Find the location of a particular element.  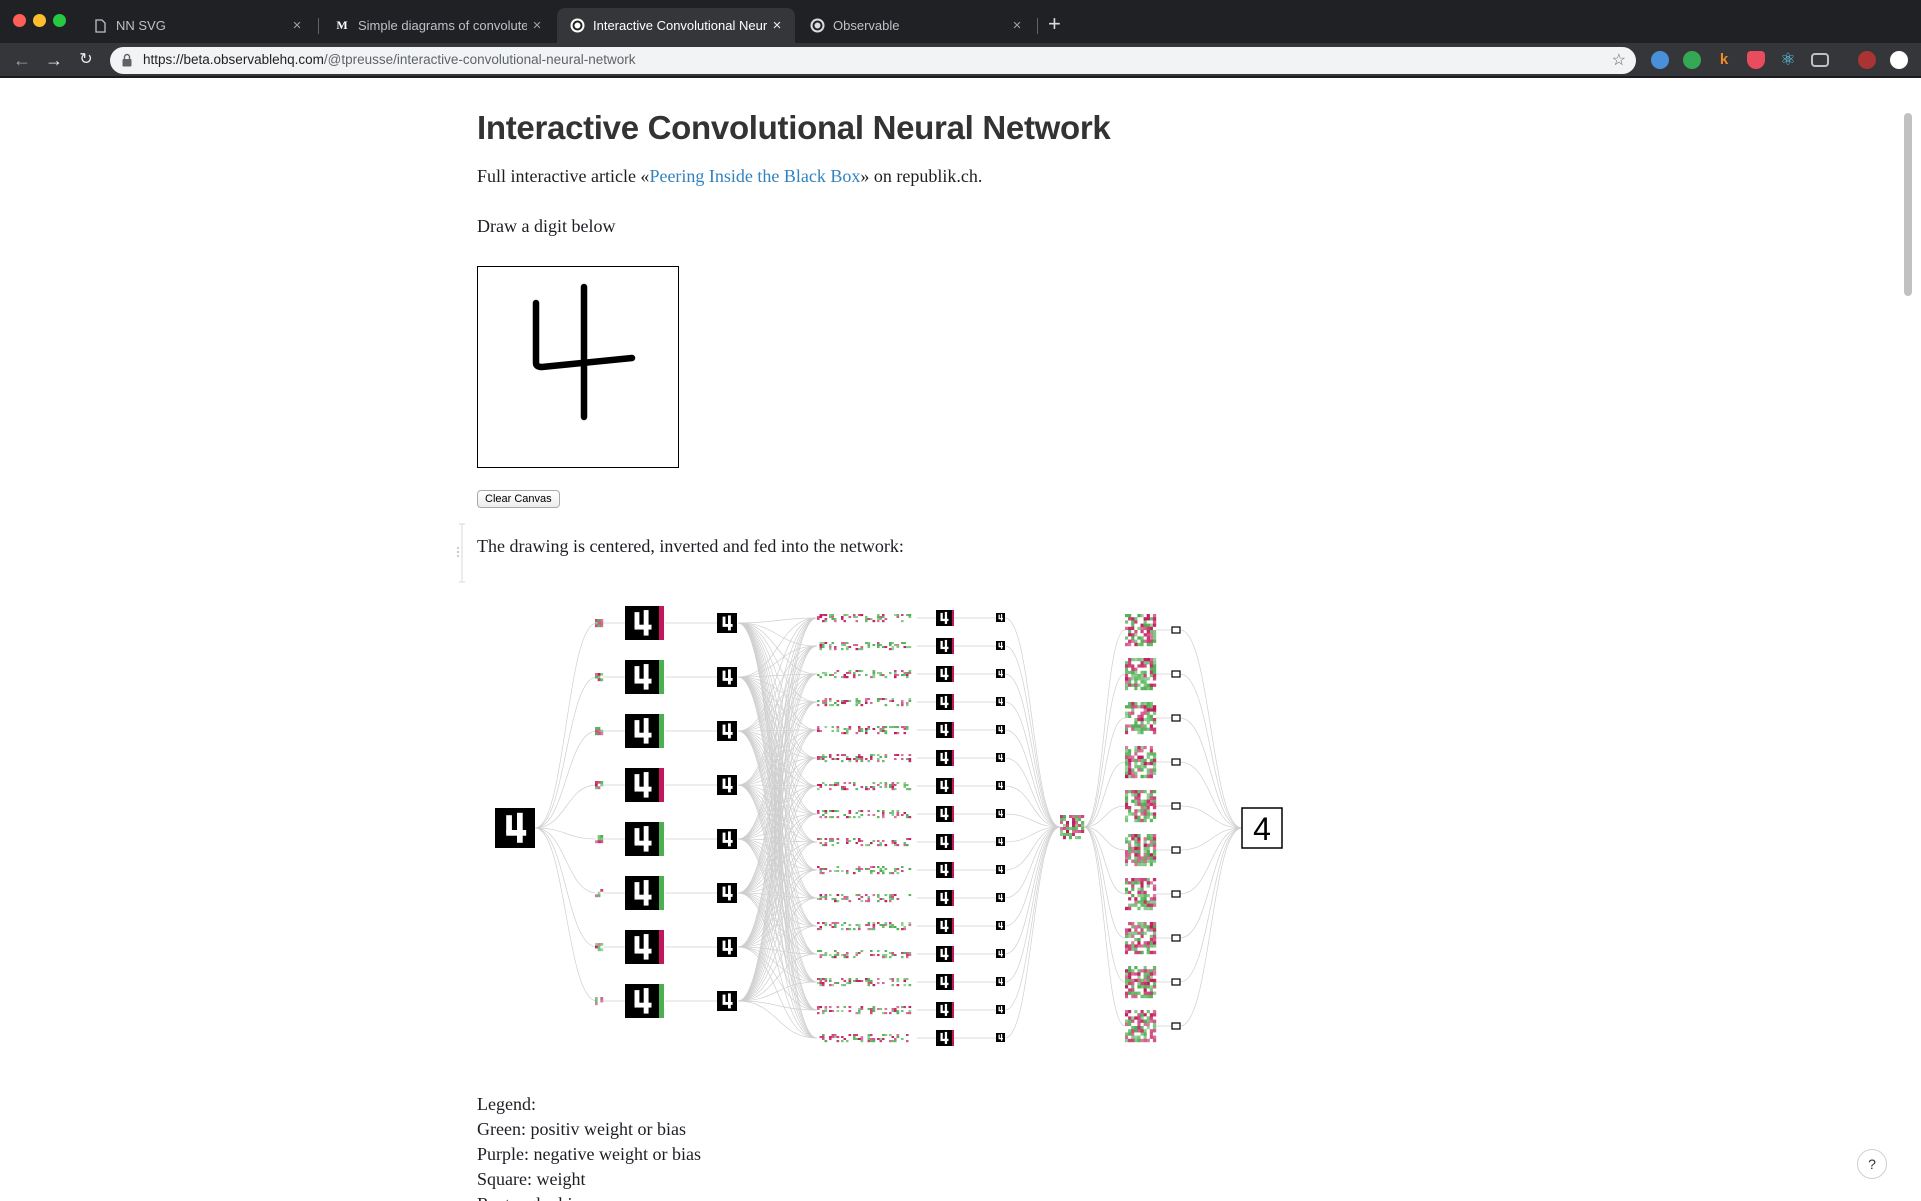

reload-icon: ↻ is located at coordinates (86, 60).